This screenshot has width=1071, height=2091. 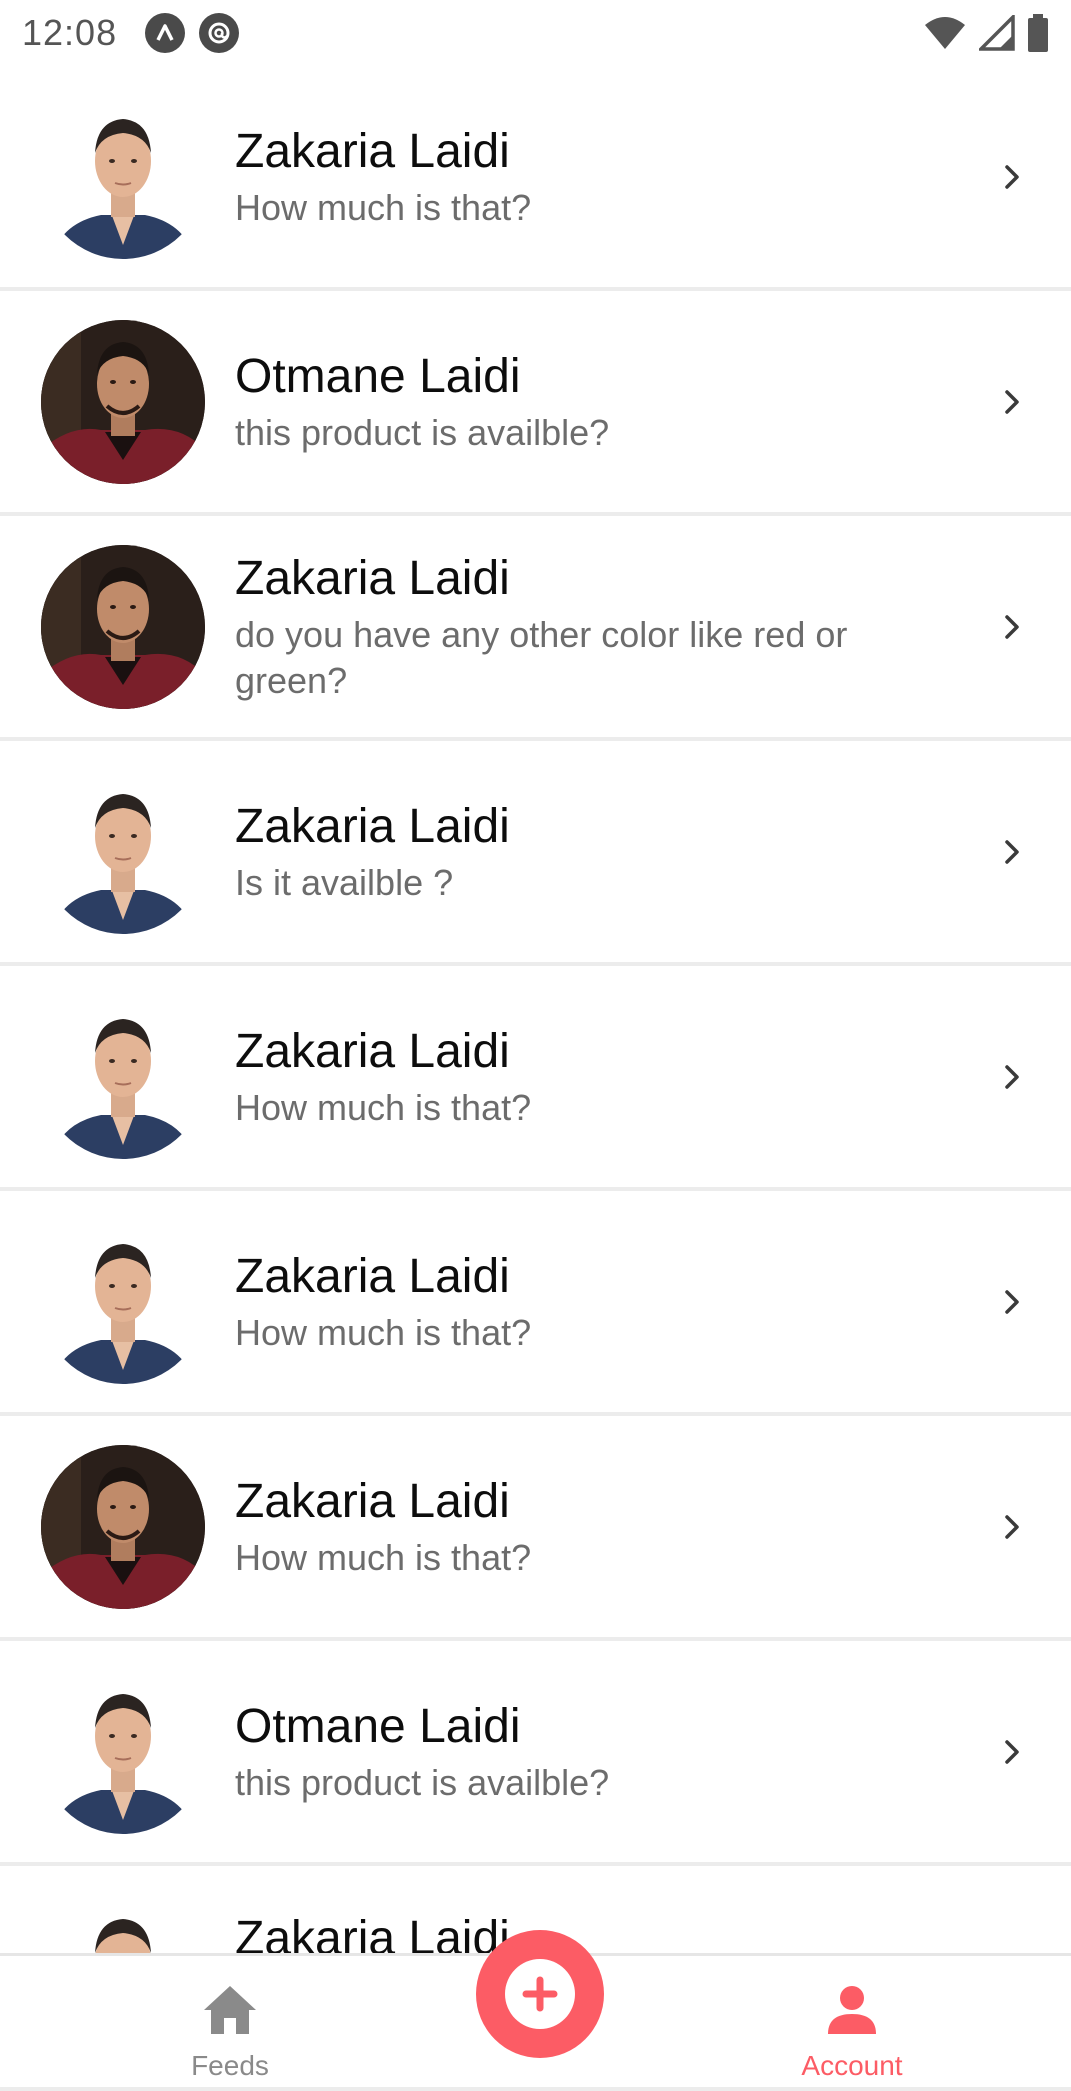 What do you see at coordinates (70, 32) in the screenshot?
I see `status-time: 12:08` at bounding box center [70, 32].